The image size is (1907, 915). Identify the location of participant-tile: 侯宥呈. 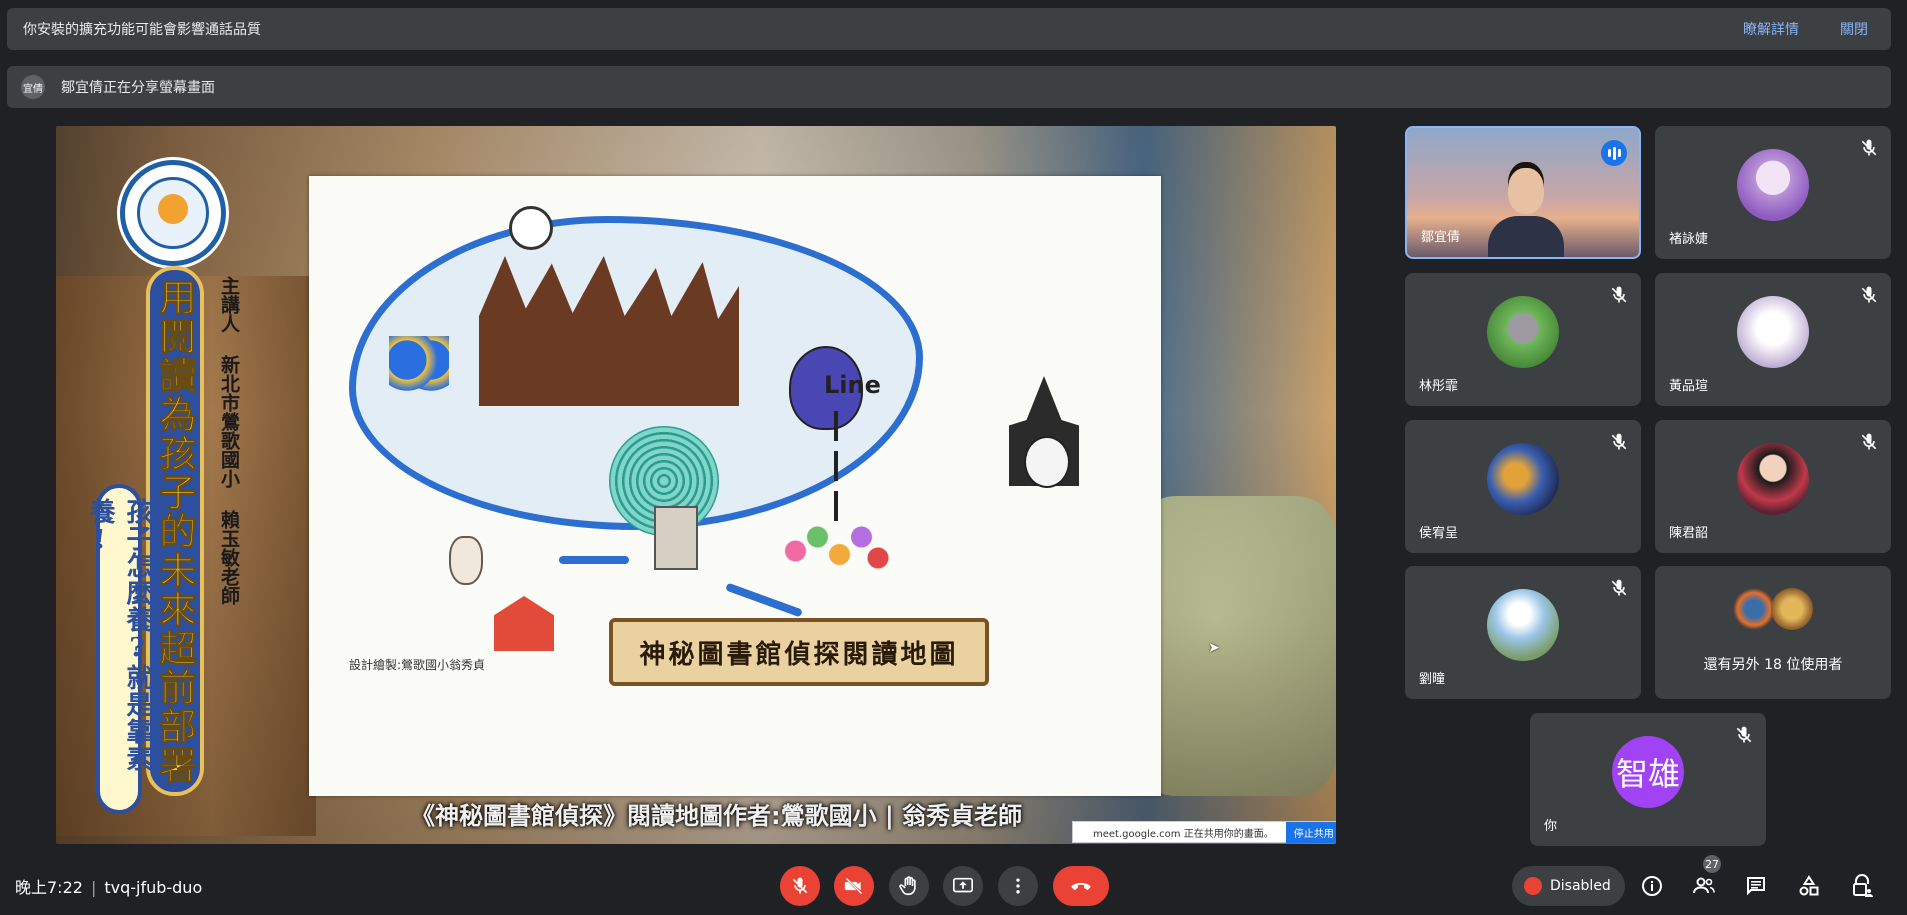
(1523, 486).